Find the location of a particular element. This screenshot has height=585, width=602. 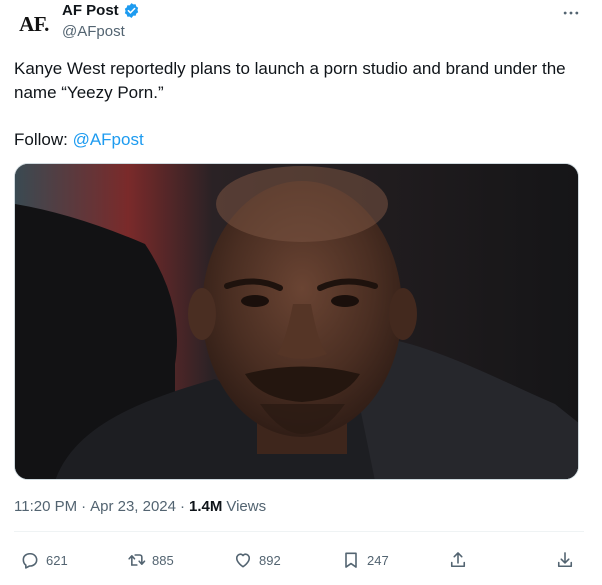

action-bar: 621 885 892 247 is located at coordinates (301, 560).